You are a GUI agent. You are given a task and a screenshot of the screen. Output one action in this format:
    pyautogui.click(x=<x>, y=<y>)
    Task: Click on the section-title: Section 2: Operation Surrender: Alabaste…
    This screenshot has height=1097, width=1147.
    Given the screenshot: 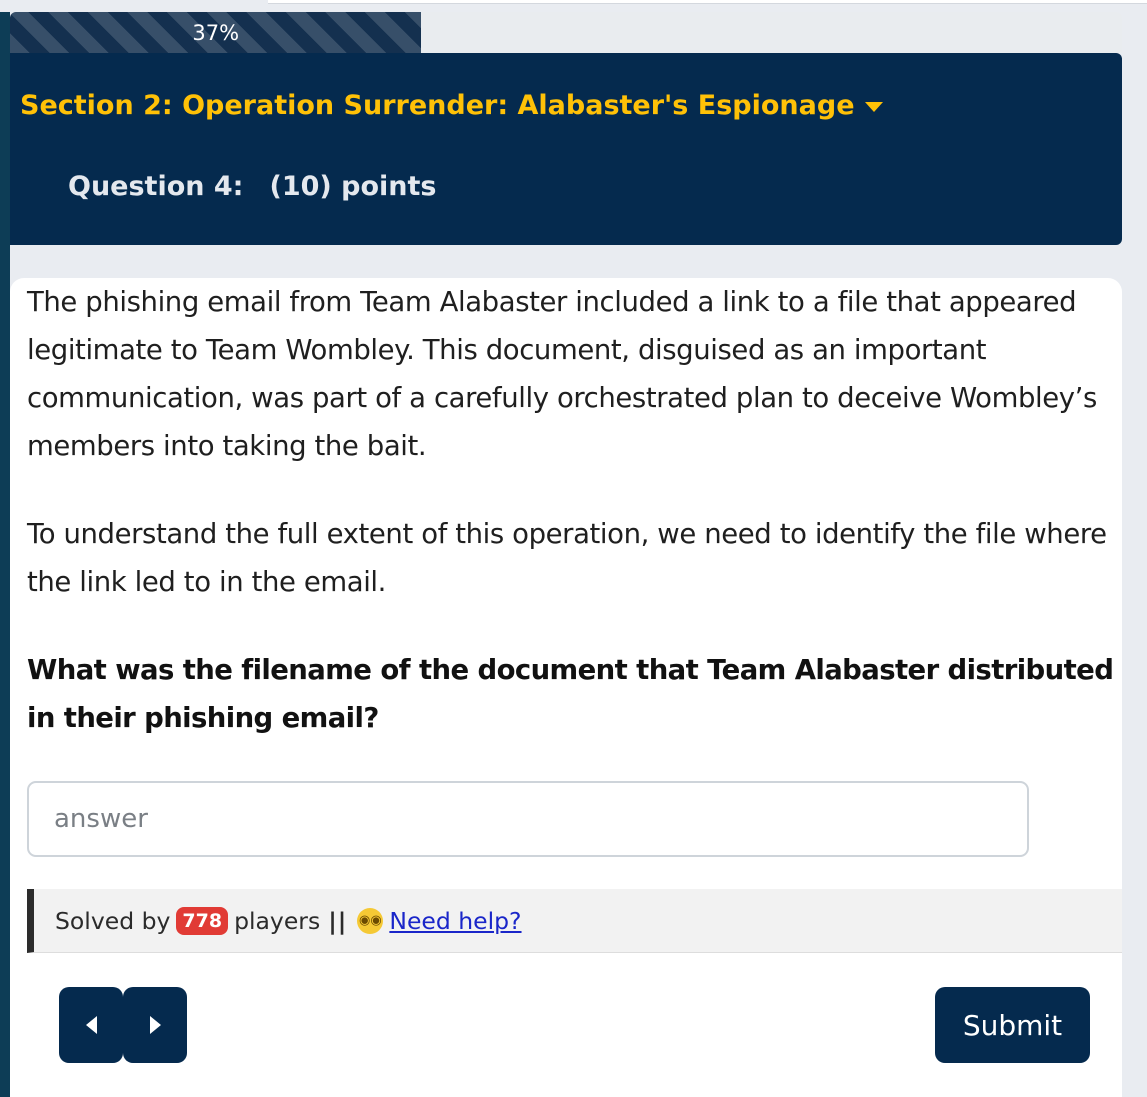 What is the action you would take?
    pyautogui.click(x=437, y=105)
    